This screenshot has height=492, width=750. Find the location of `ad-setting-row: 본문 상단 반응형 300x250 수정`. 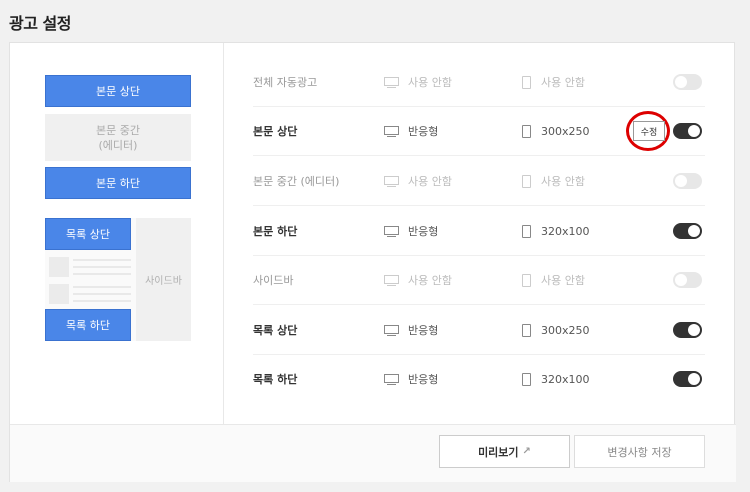

ad-setting-row: 본문 상단 반응형 300x250 수정 is located at coordinates (479, 131).